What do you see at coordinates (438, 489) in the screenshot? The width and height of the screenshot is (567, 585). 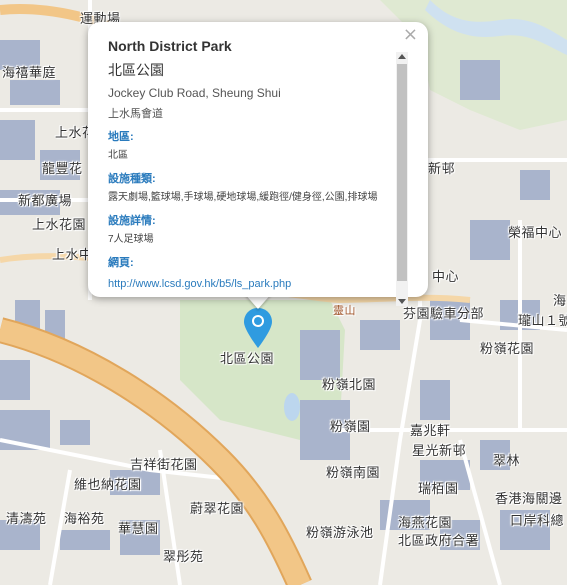 I see `map-label: 瑞栢園` at bounding box center [438, 489].